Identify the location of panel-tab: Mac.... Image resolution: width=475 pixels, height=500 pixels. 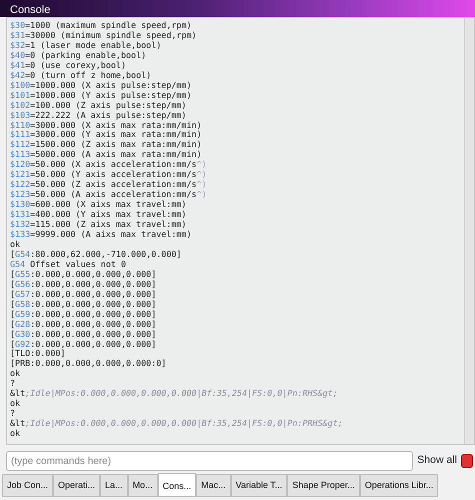
(213, 485).